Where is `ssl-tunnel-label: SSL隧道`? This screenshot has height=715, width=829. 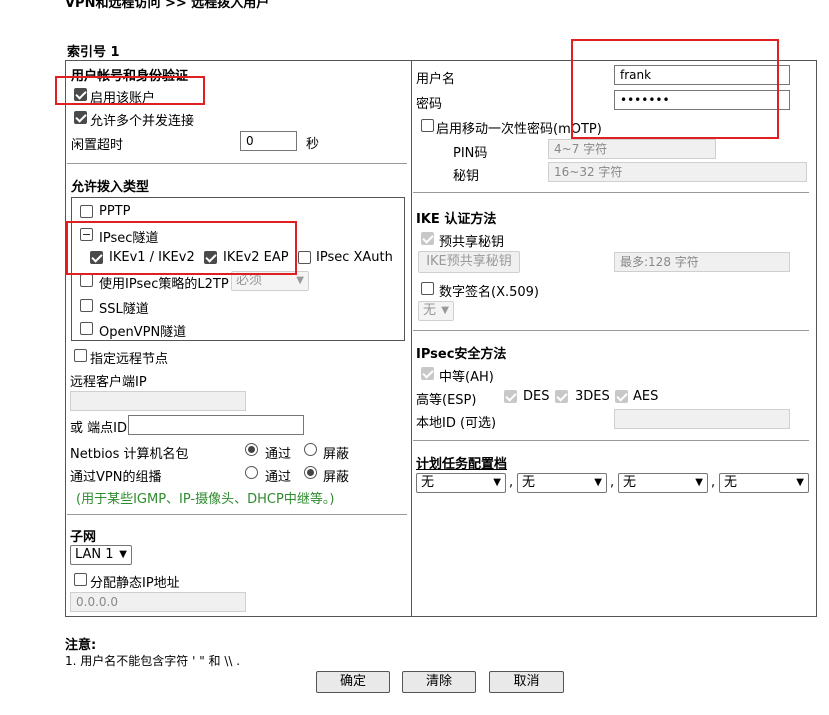 ssl-tunnel-label: SSL隧道 is located at coordinates (124, 309).